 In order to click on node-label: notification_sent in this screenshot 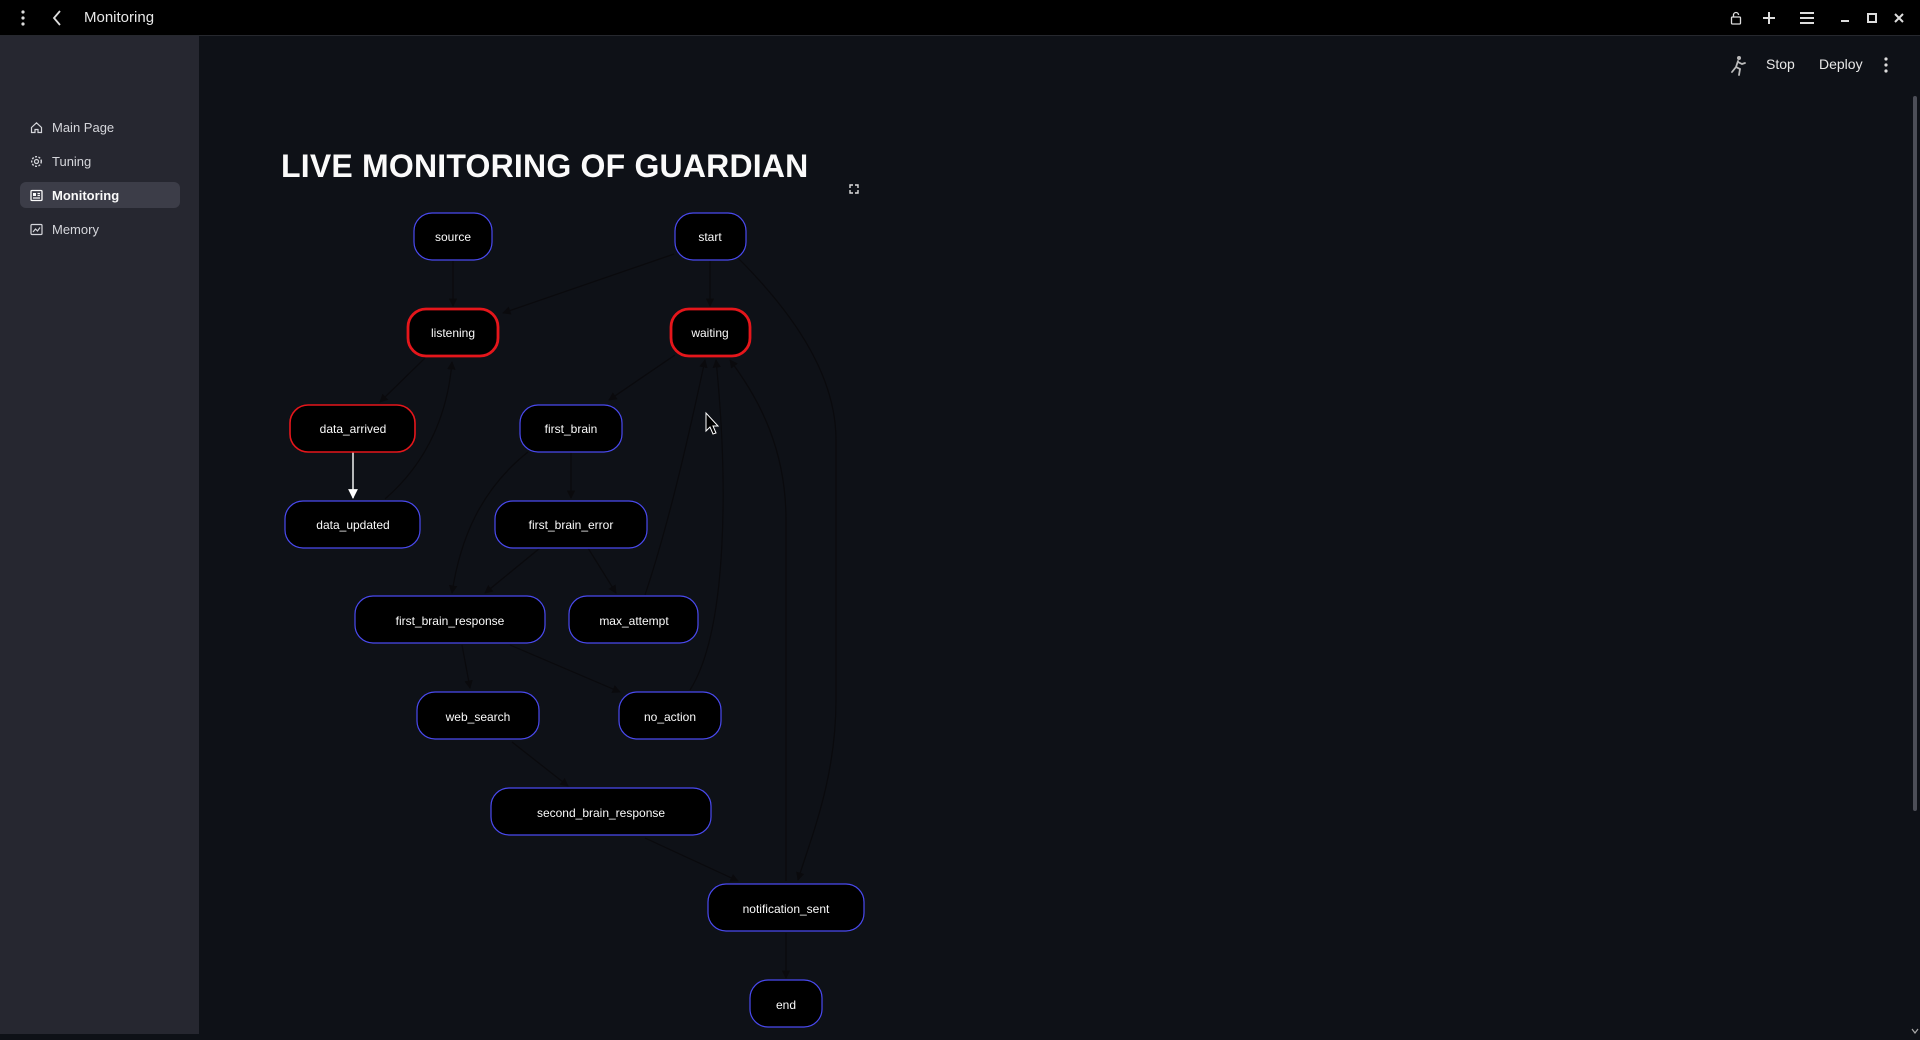, I will do `click(786, 909)`.